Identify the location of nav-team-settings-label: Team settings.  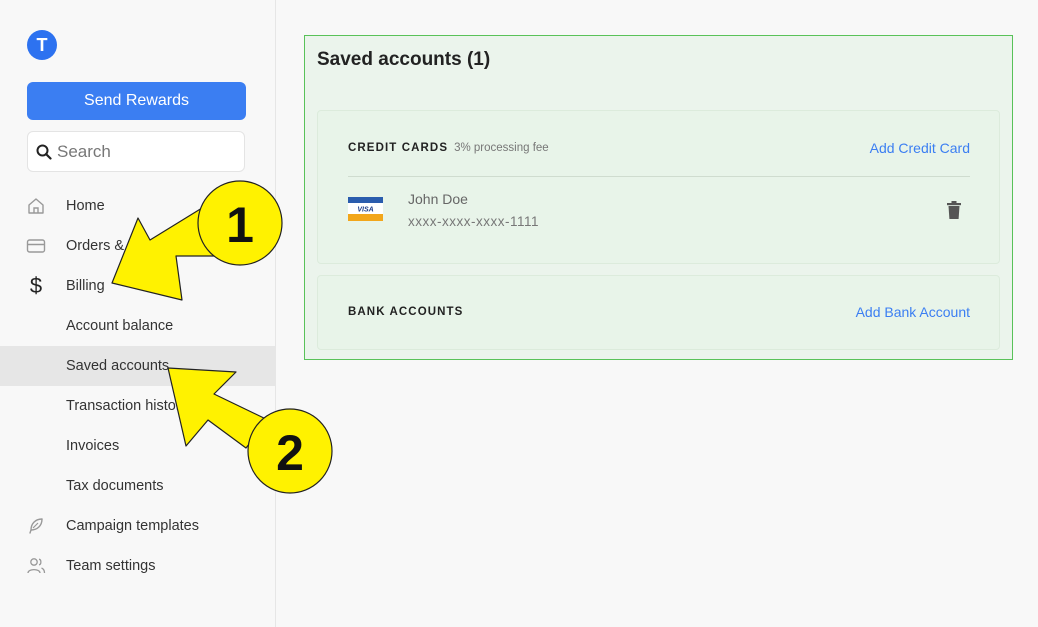
(111, 566).